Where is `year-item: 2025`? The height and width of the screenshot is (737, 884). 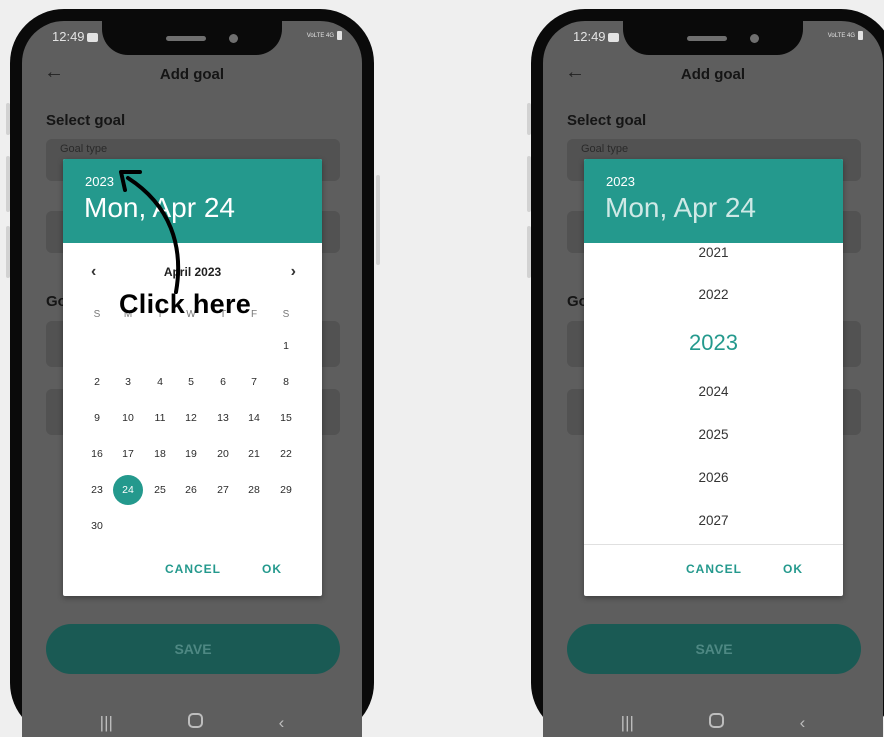 year-item: 2025 is located at coordinates (713, 434).